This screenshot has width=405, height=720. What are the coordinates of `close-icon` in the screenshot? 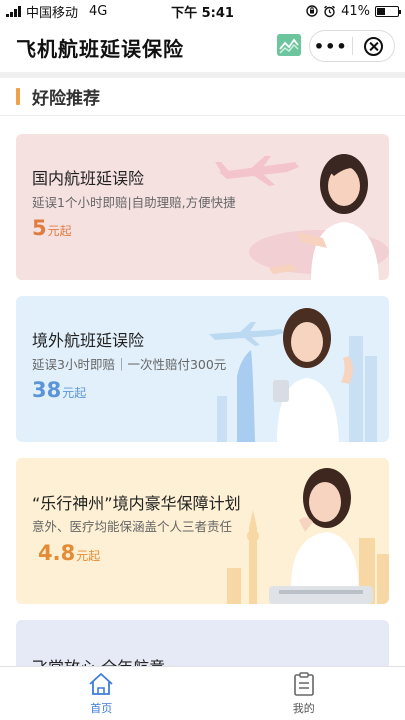 It's located at (373, 46).